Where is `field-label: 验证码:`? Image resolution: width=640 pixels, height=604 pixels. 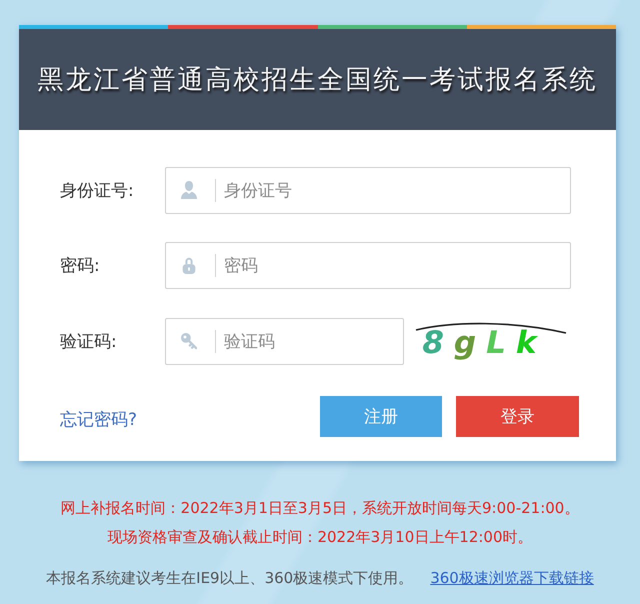 field-label: 验证码: is located at coordinates (89, 342).